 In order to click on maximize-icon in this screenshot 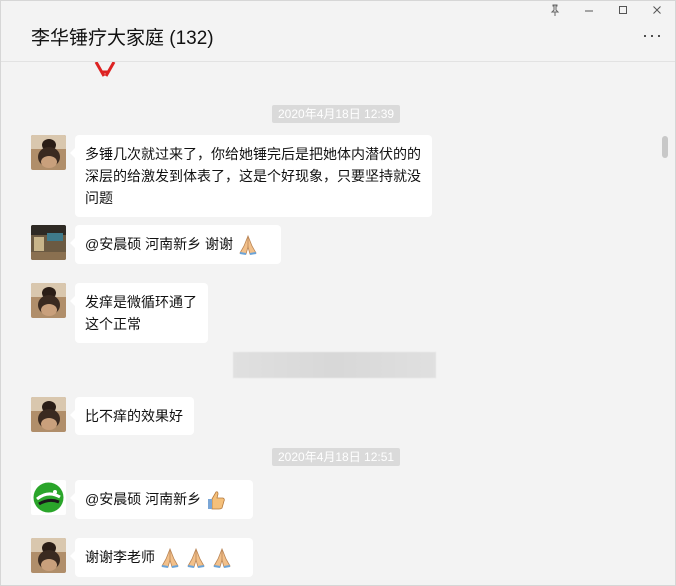, I will do `click(623, 11)`.